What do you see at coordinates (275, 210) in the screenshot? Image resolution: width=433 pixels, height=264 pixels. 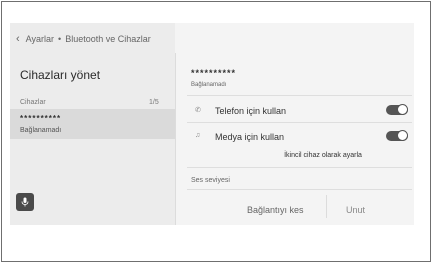 I see `disconnect-button: Bağlantıyı kes` at bounding box center [275, 210].